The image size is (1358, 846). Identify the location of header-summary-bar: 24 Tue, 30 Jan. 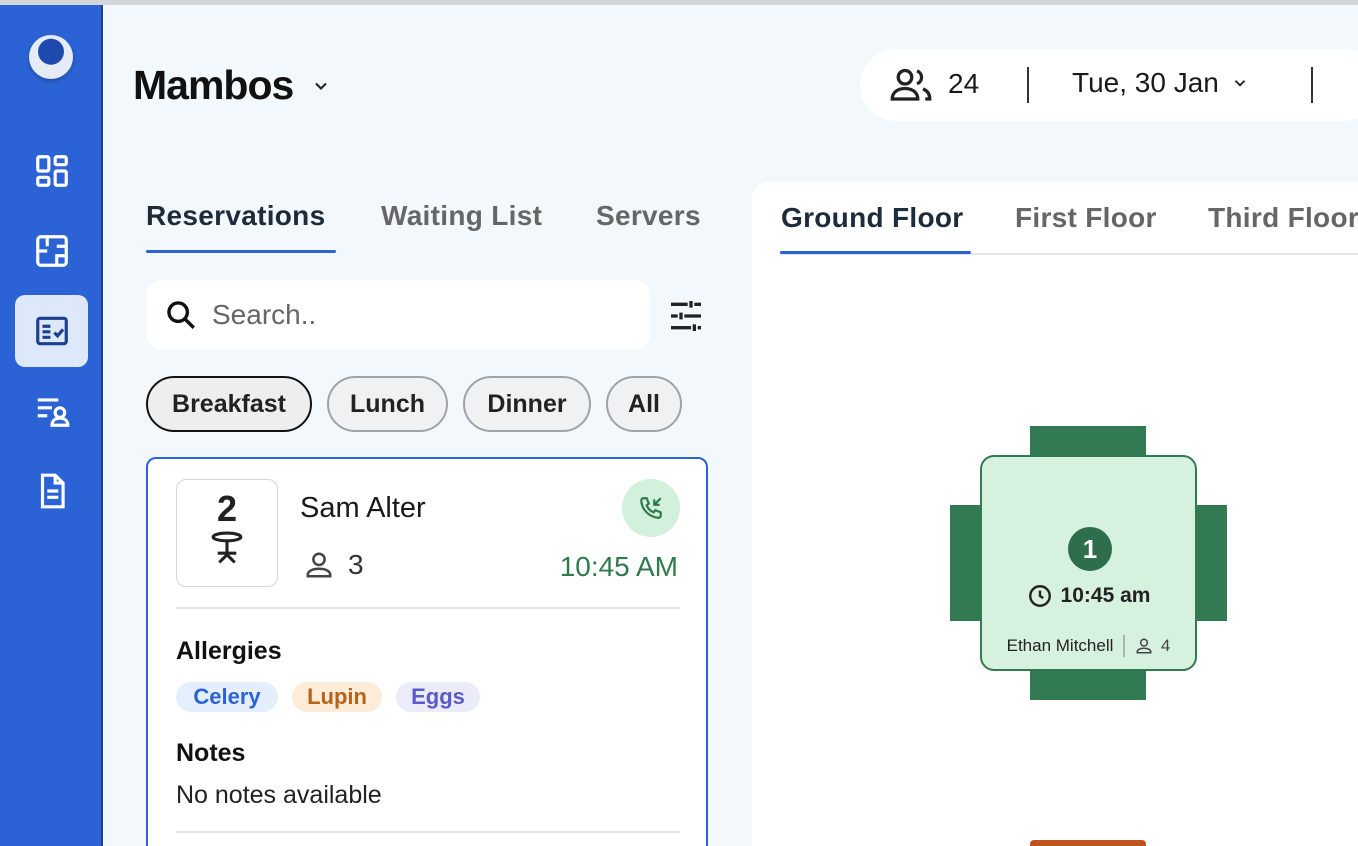
(1109, 85).